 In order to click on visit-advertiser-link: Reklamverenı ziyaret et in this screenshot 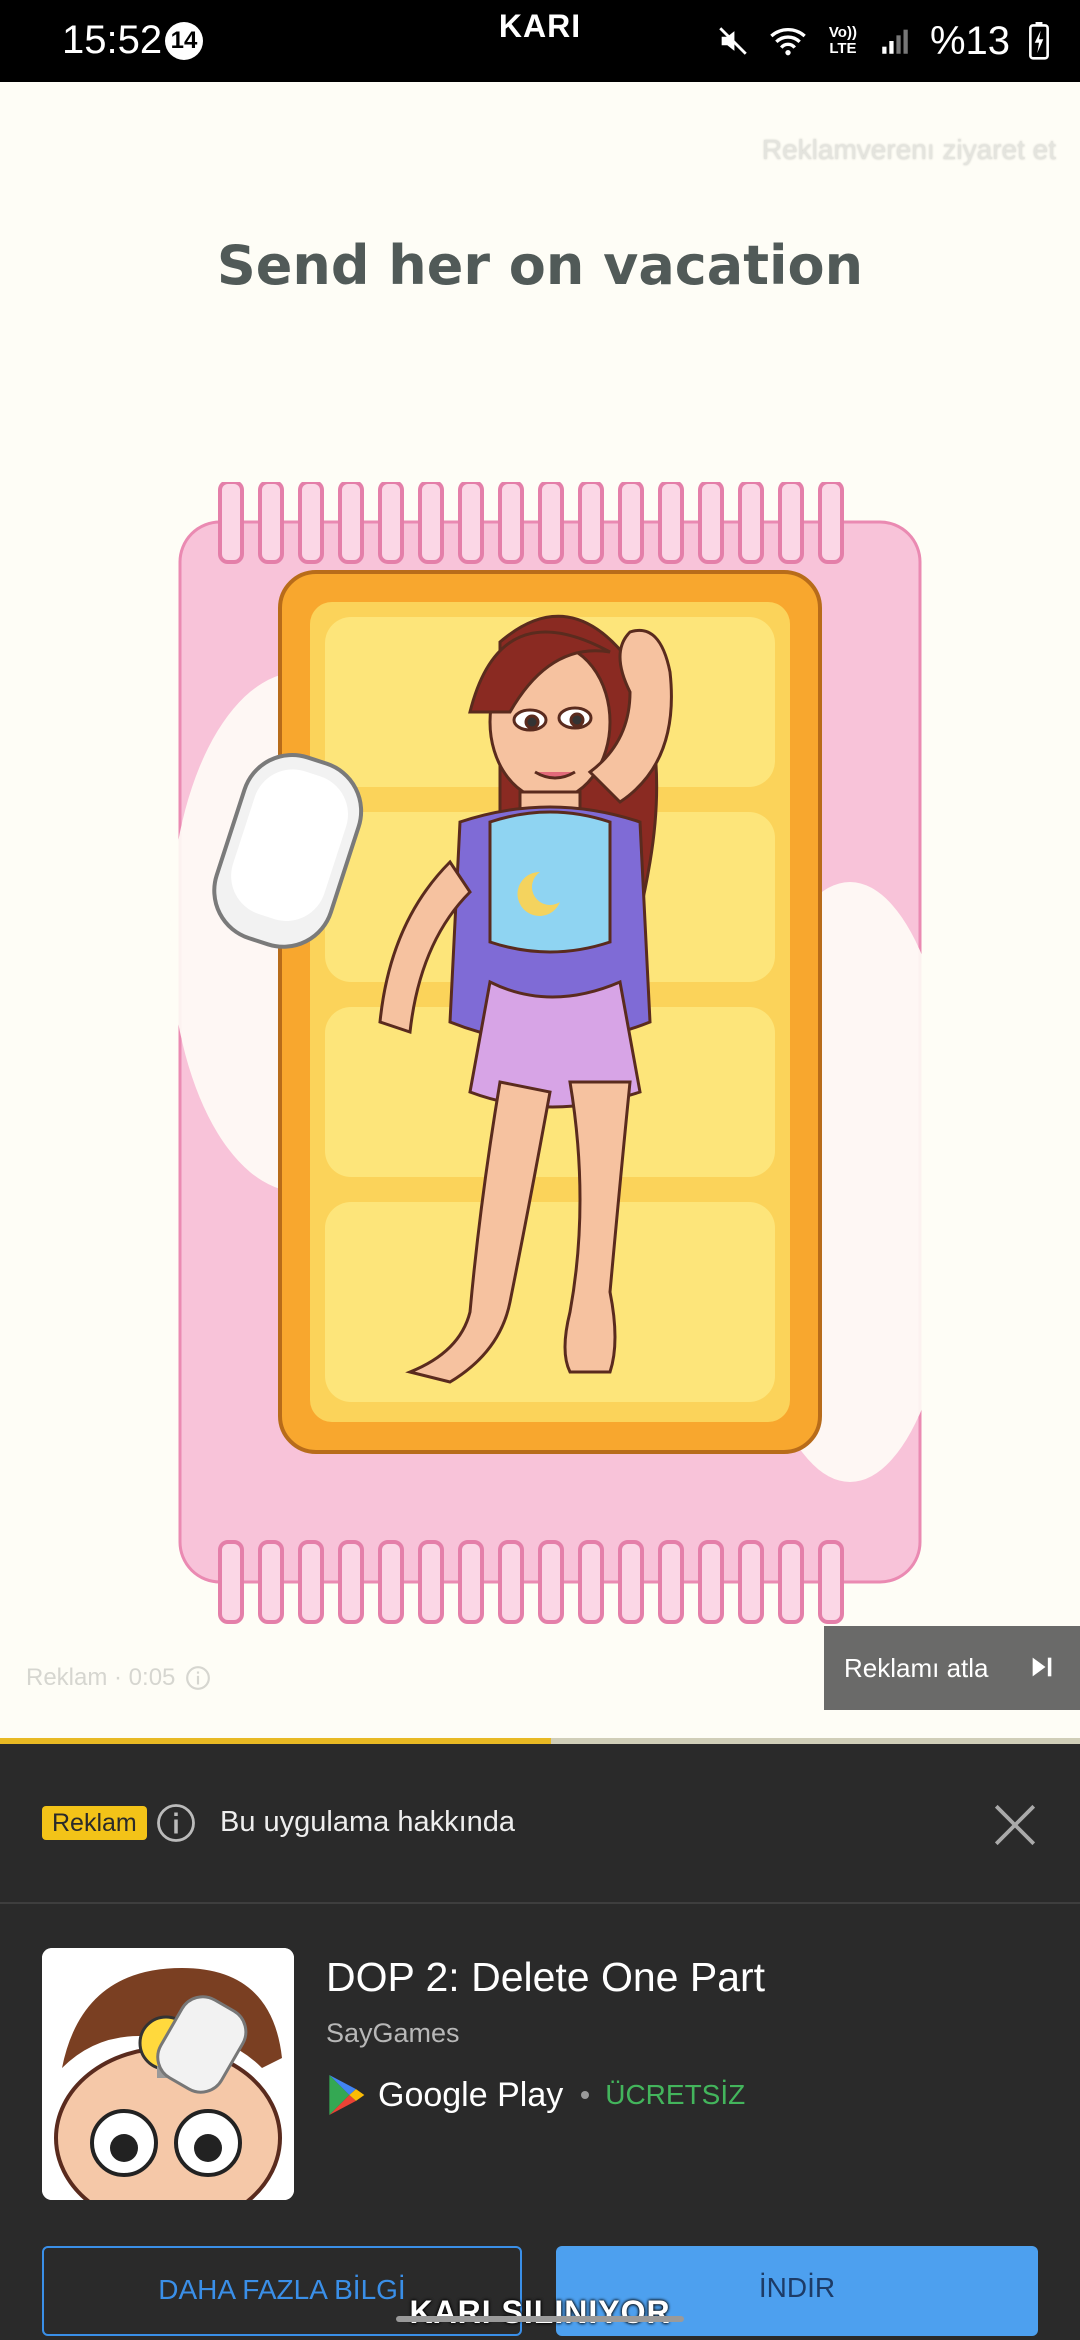, I will do `click(909, 150)`.